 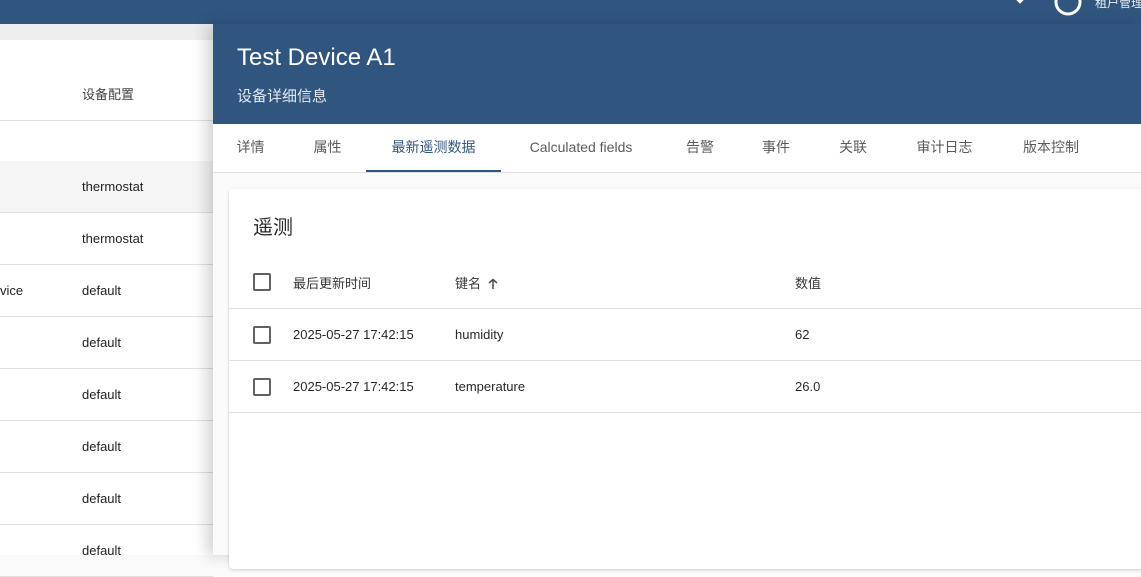 I want to click on tab-events: 事件, so click(x=776, y=148).